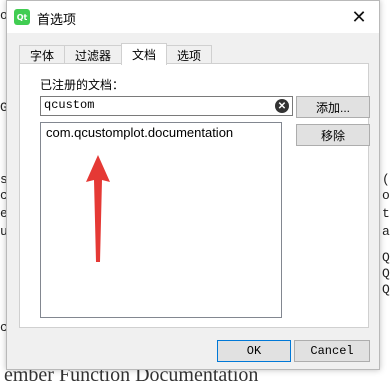 The width and height of the screenshot is (391, 387). What do you see at coordinates (57, 19) in the screenshot?
I see `dialog-title: 首选项` at bounding box center [57, 19].